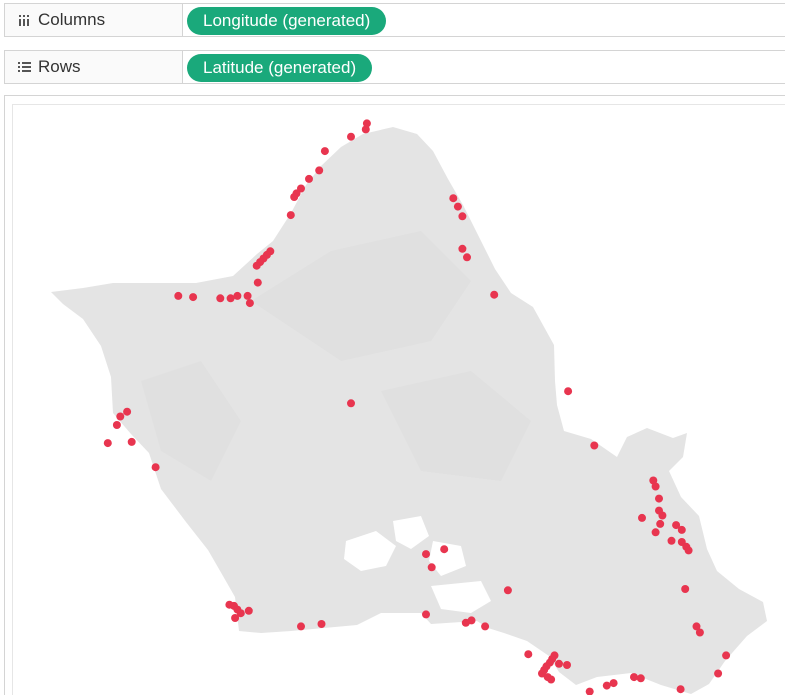 The width and height of the screenshot is (785, 695). What do you see at coordinates (280, 68) in the screenshot?
I see `latitude-pill: Latitude (generated)` at bounding box center [280, 68].